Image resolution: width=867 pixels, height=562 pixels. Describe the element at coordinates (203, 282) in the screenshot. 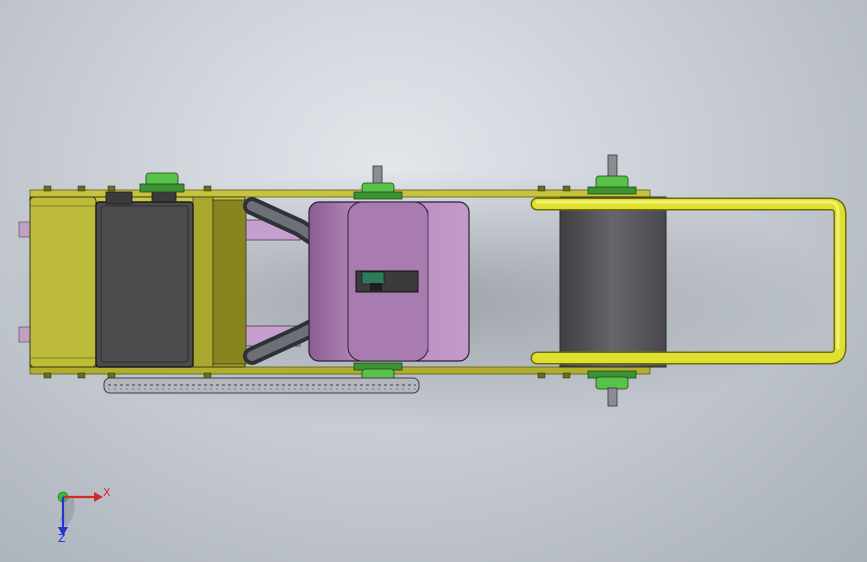

I see `yellow-housing-right-band` at that location.